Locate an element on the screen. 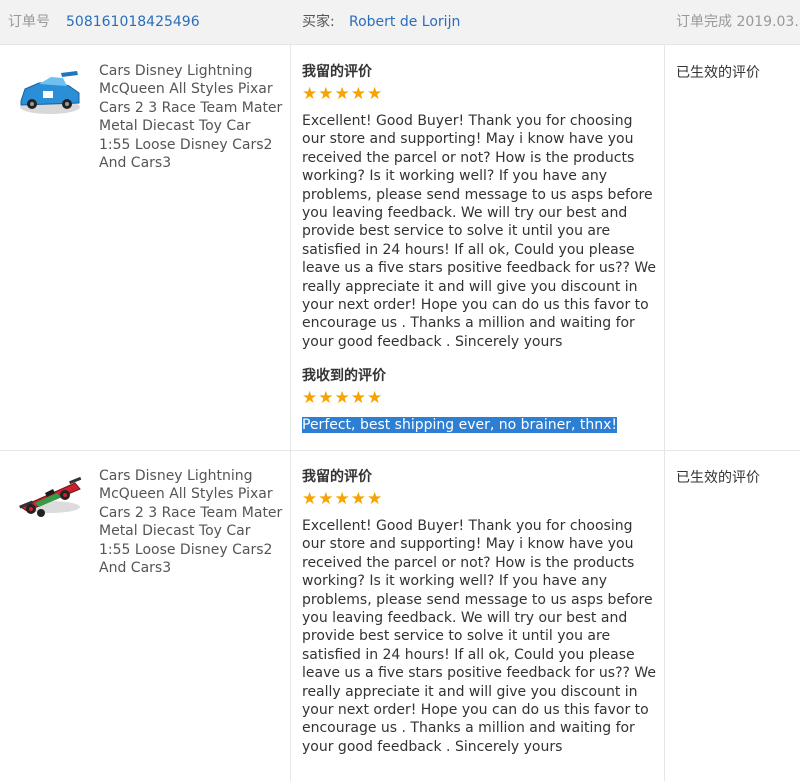 The image size is (800, 781). order-number-label: 订单号 is located at coordinates (29, 22).